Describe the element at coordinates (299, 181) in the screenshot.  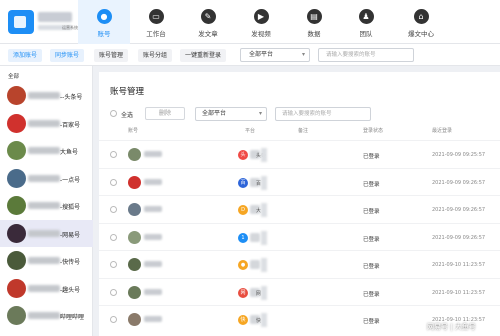
I see `table-row: 百百已登录 2021-09-09 09:26:57` at that location.